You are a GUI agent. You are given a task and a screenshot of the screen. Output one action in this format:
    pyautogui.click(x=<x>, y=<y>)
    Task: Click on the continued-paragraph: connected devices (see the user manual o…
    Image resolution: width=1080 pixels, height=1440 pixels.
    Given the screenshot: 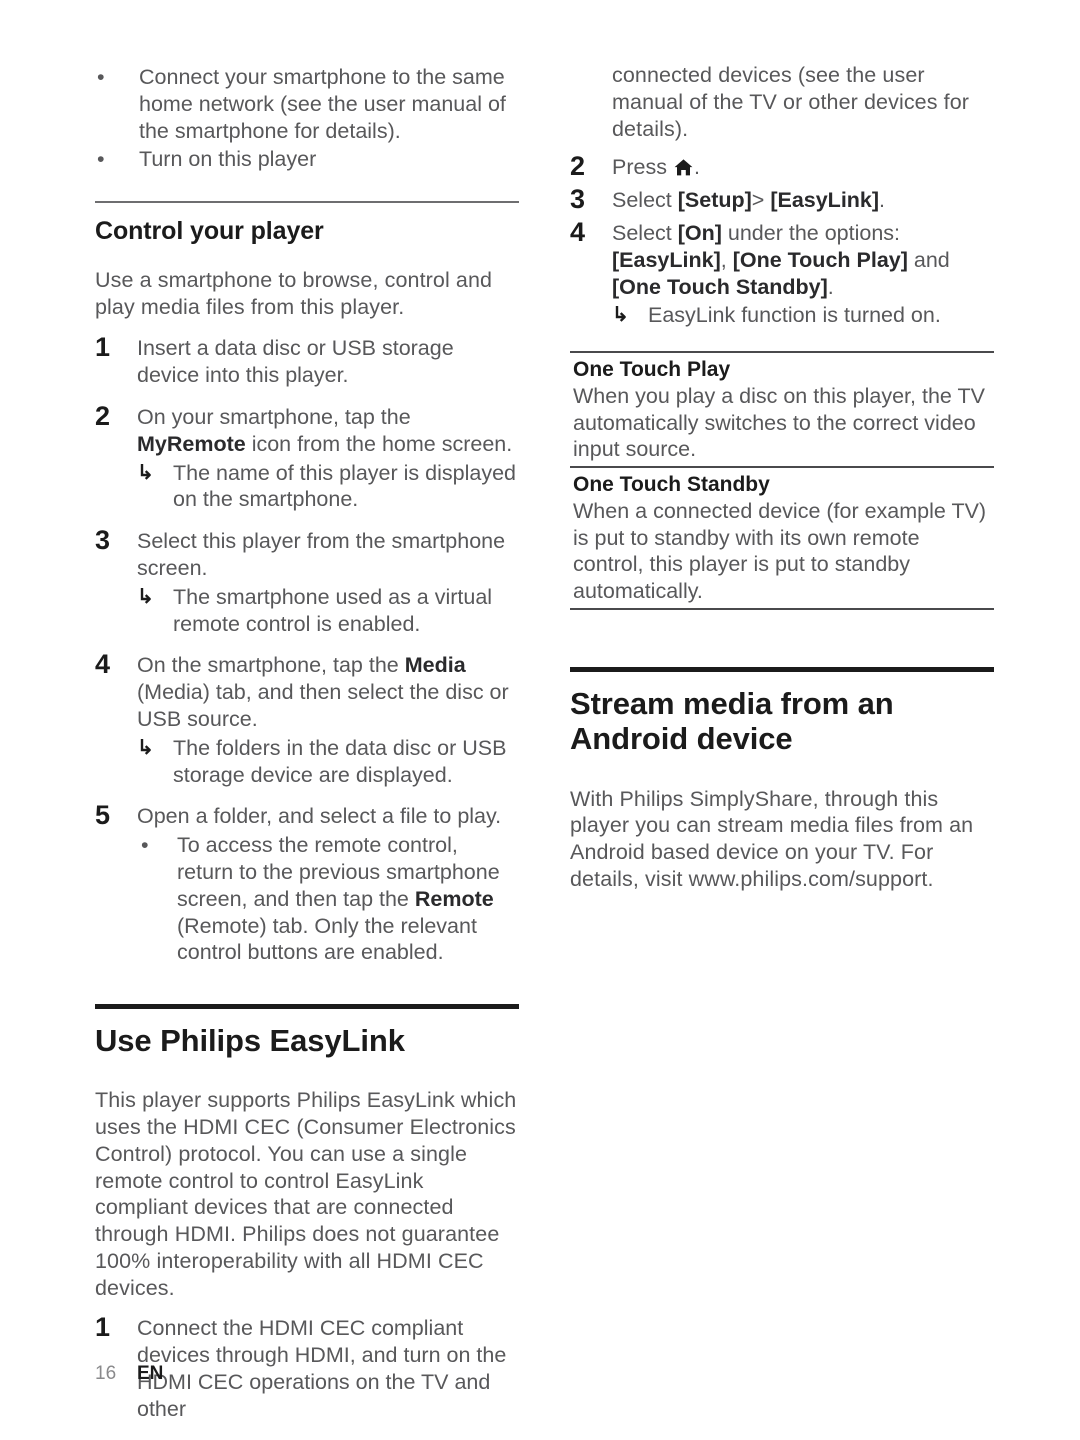 What is the action you would take?
    pyautogui.click(x=791, y=102)
    